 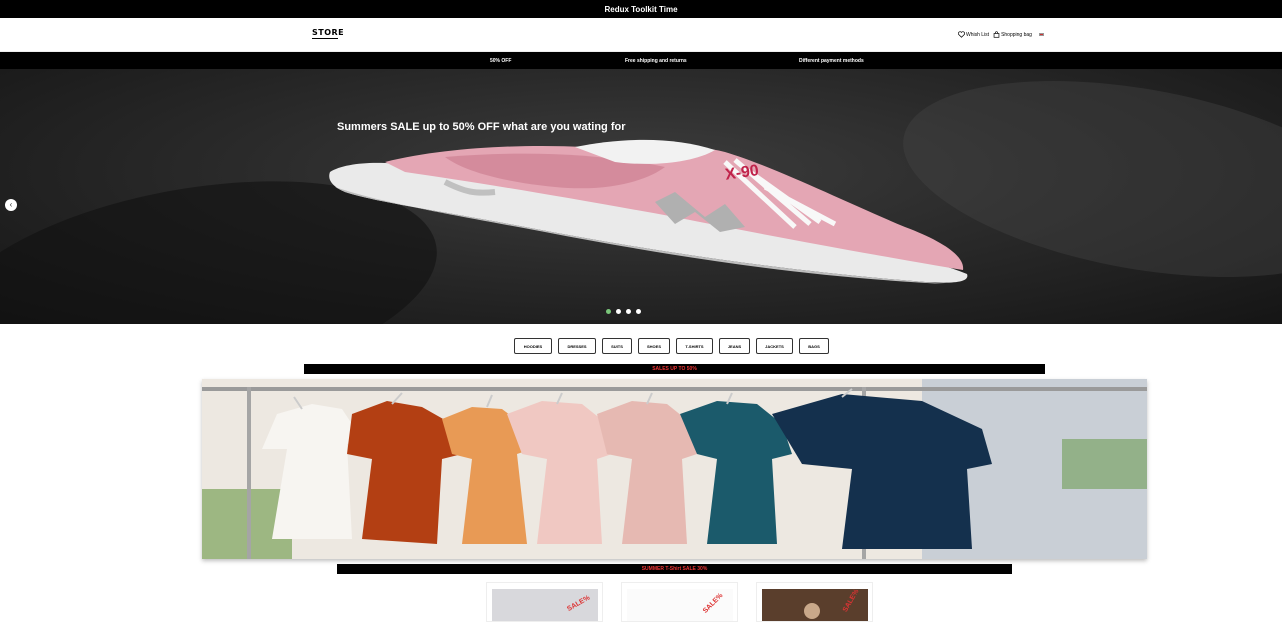 What do you see at coordinates (623, 311) in the screenshot?
I see `carousel-dots` at bounding box center [623, 311].